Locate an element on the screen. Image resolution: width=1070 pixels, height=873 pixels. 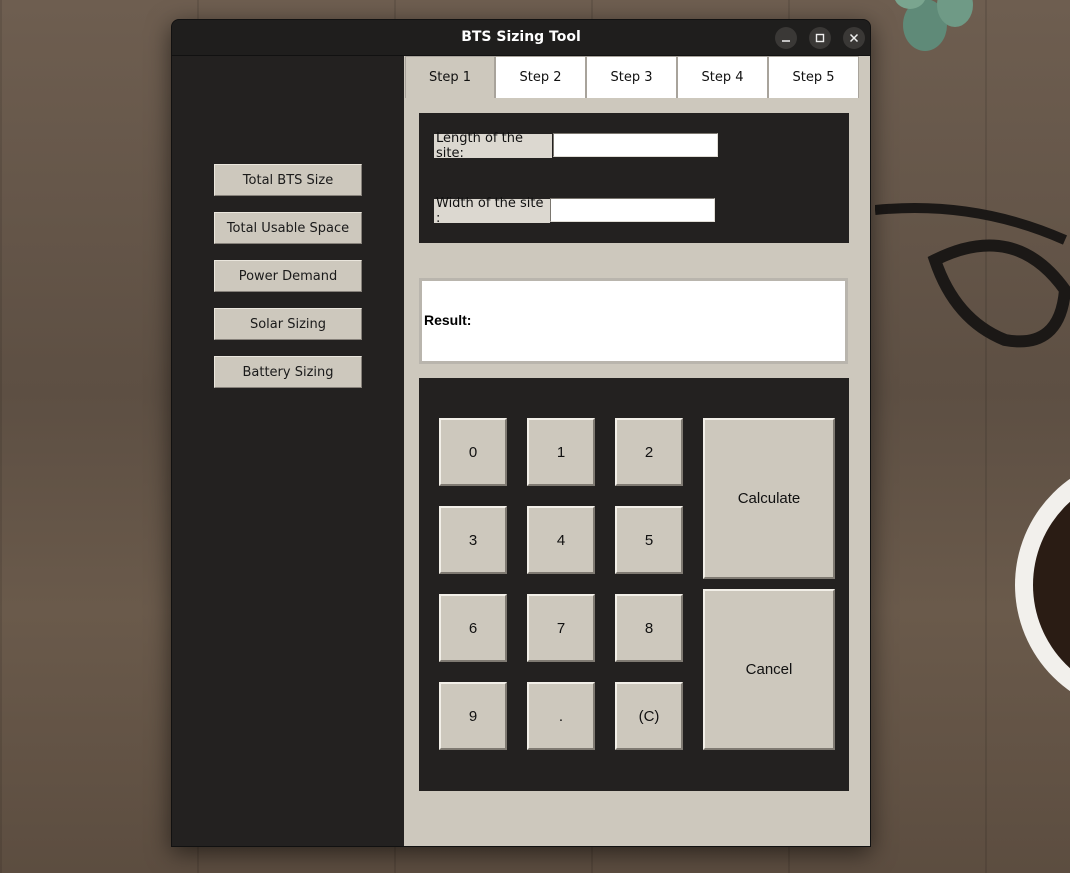
tab-step-1: Step 1 is located at coordinates (450, 77).